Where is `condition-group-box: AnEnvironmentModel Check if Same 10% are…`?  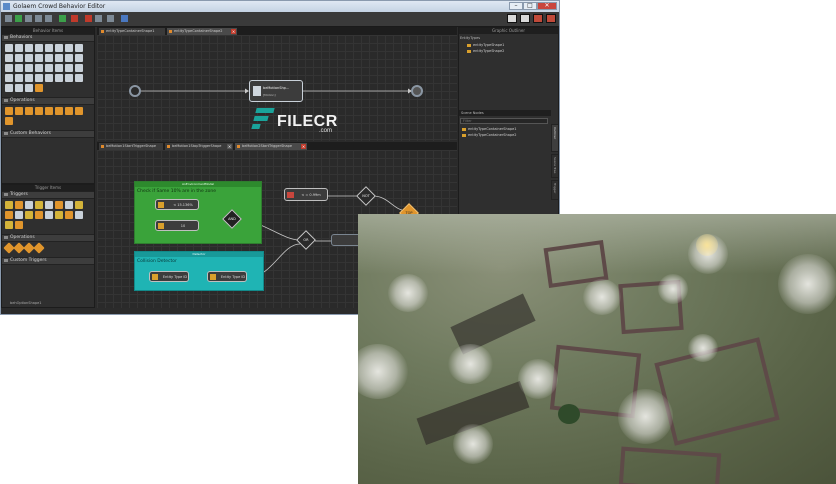 condition-group-box: AnEnvironmentModel Check if Same 10% are… is located at coordinates (198, 212).